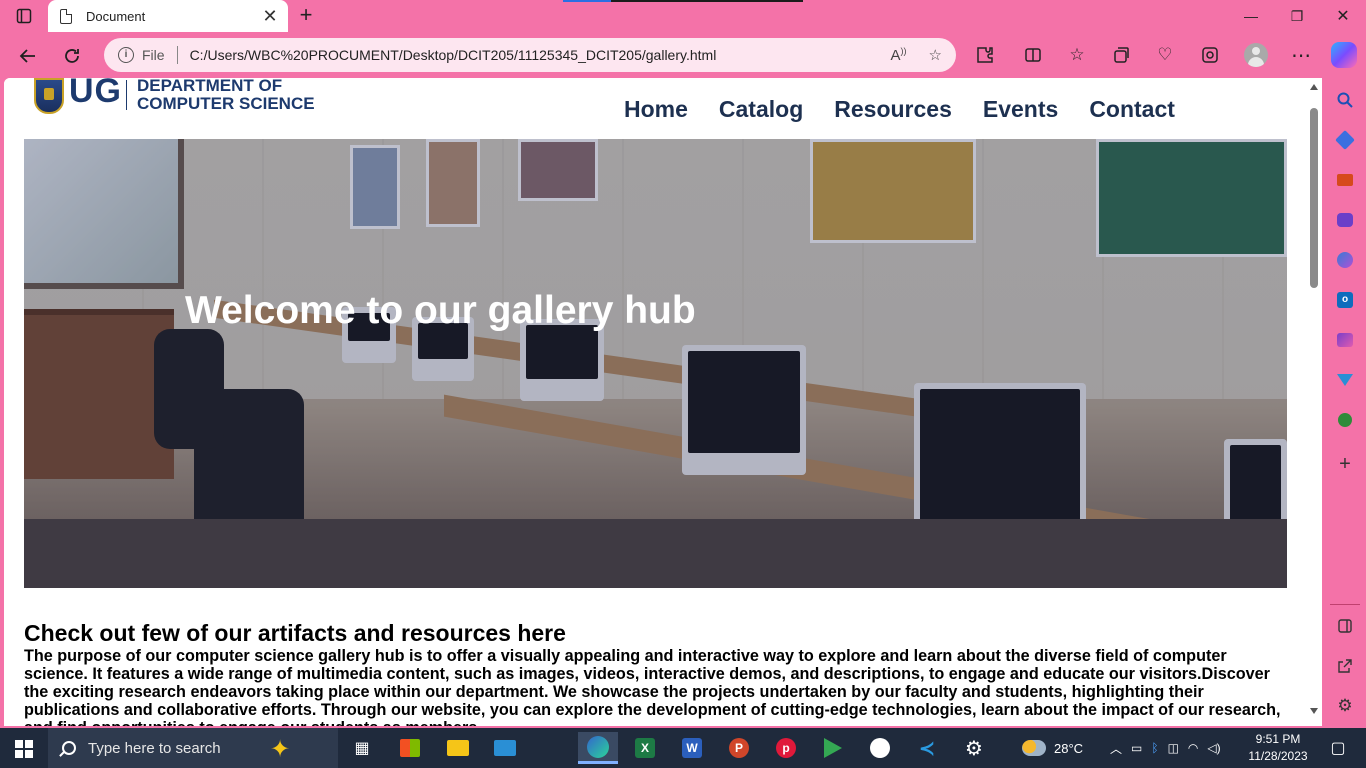  Describe the element at coordinates (786, 748) in the screenshot. I see `pinterest-icon: p` at that location.